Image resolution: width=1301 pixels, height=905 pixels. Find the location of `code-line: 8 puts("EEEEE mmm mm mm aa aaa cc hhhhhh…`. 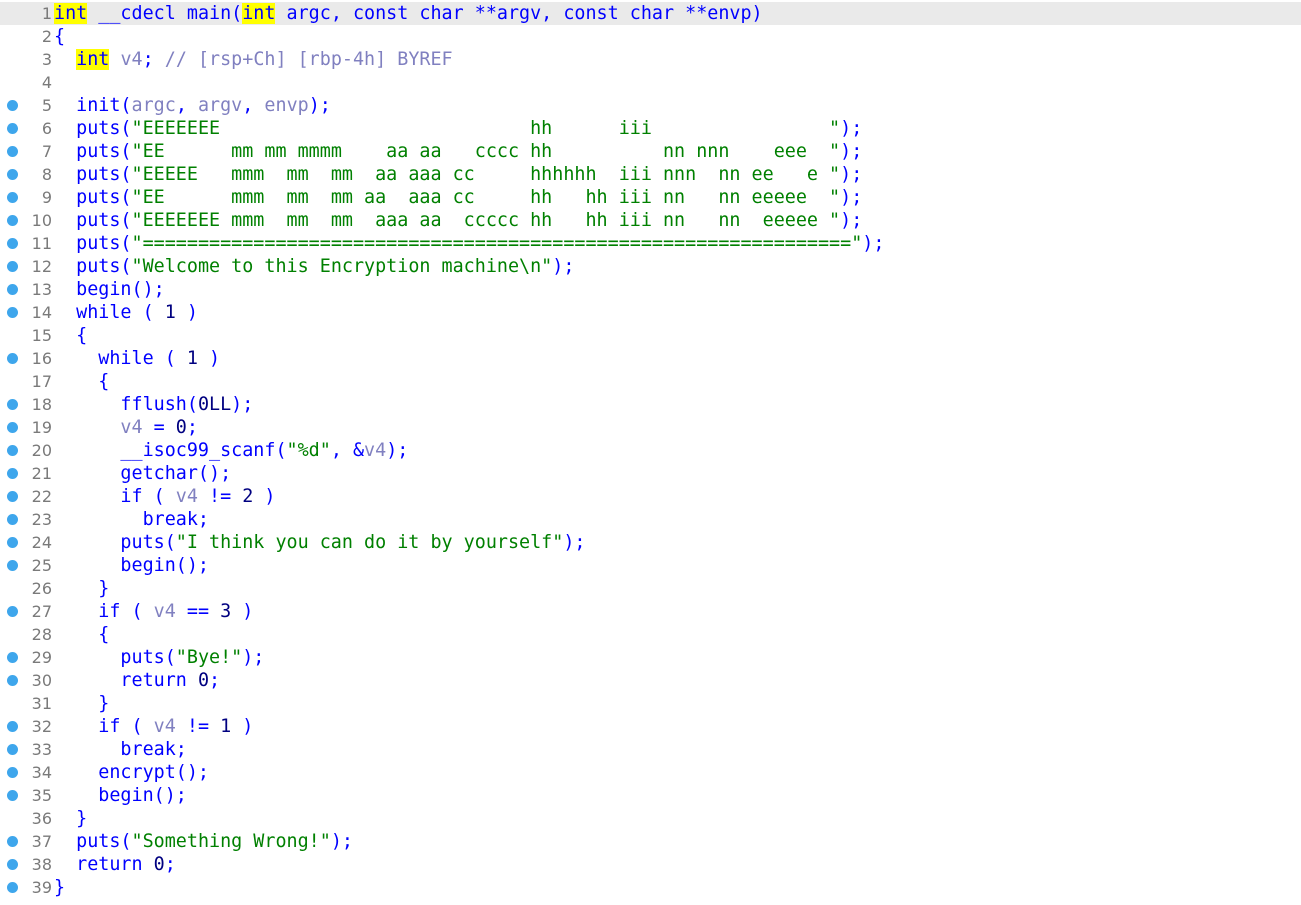

code-line: 8 puts("EEEEE mmm mm mm aa aaa cc hhhhhh… is located at coordinates (650, 174).